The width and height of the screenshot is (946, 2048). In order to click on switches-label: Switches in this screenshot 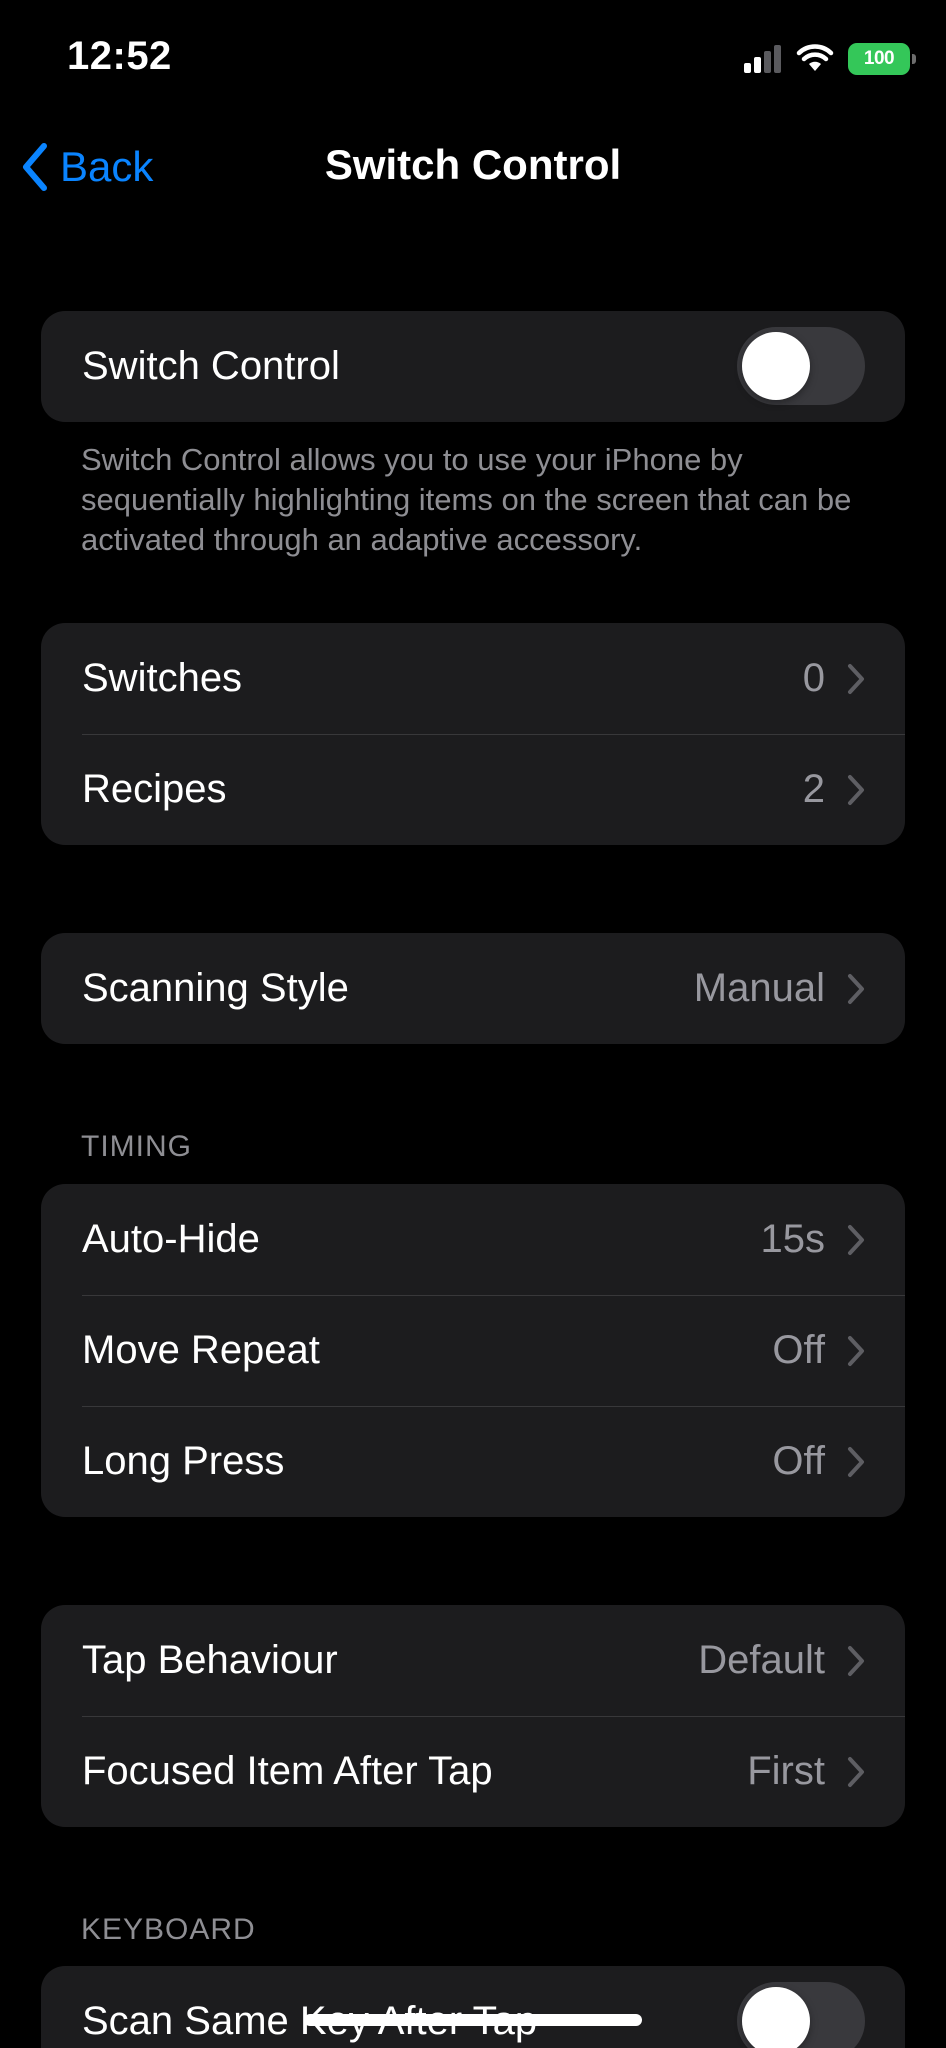, I will do `click(162, 678)`.